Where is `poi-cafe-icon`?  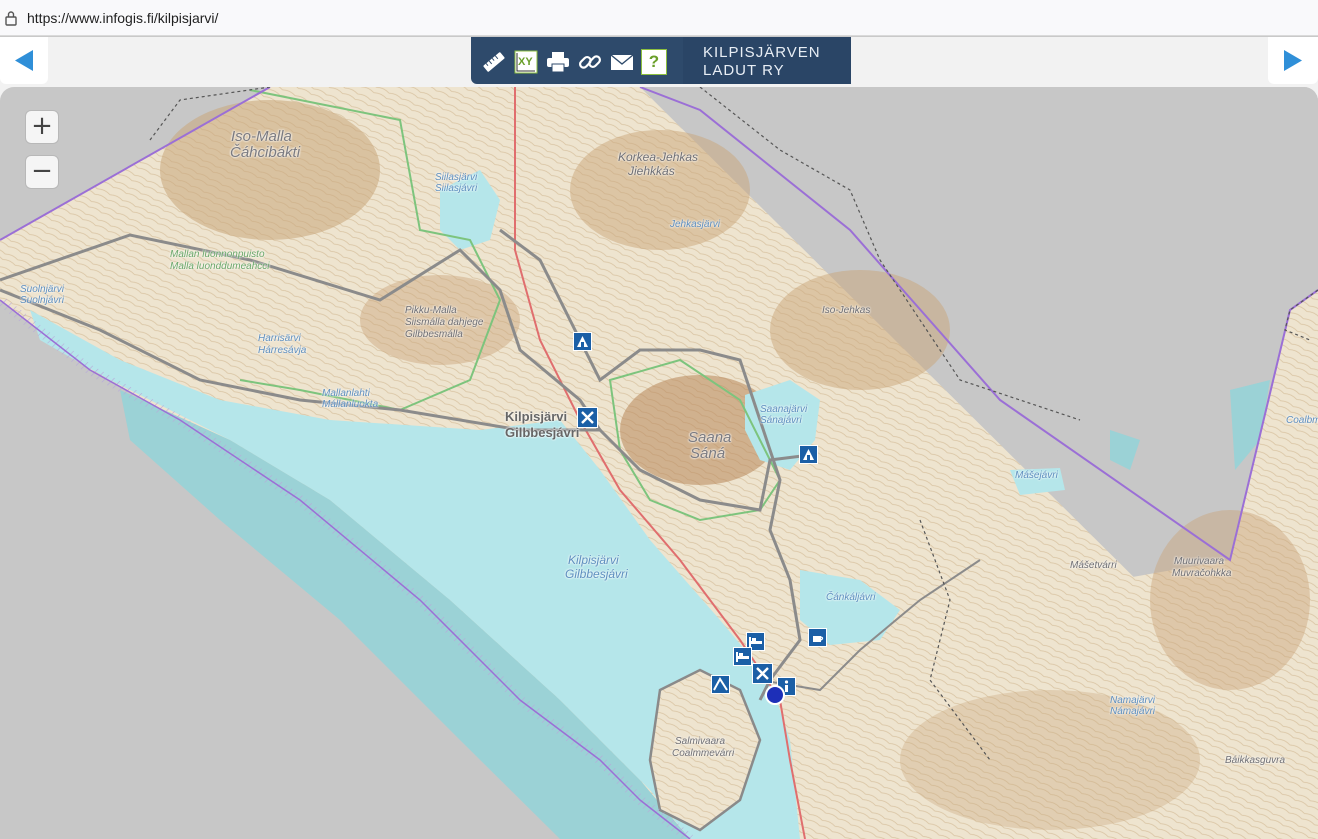 poi-cafe-icon is located at coordinates (817, 637).